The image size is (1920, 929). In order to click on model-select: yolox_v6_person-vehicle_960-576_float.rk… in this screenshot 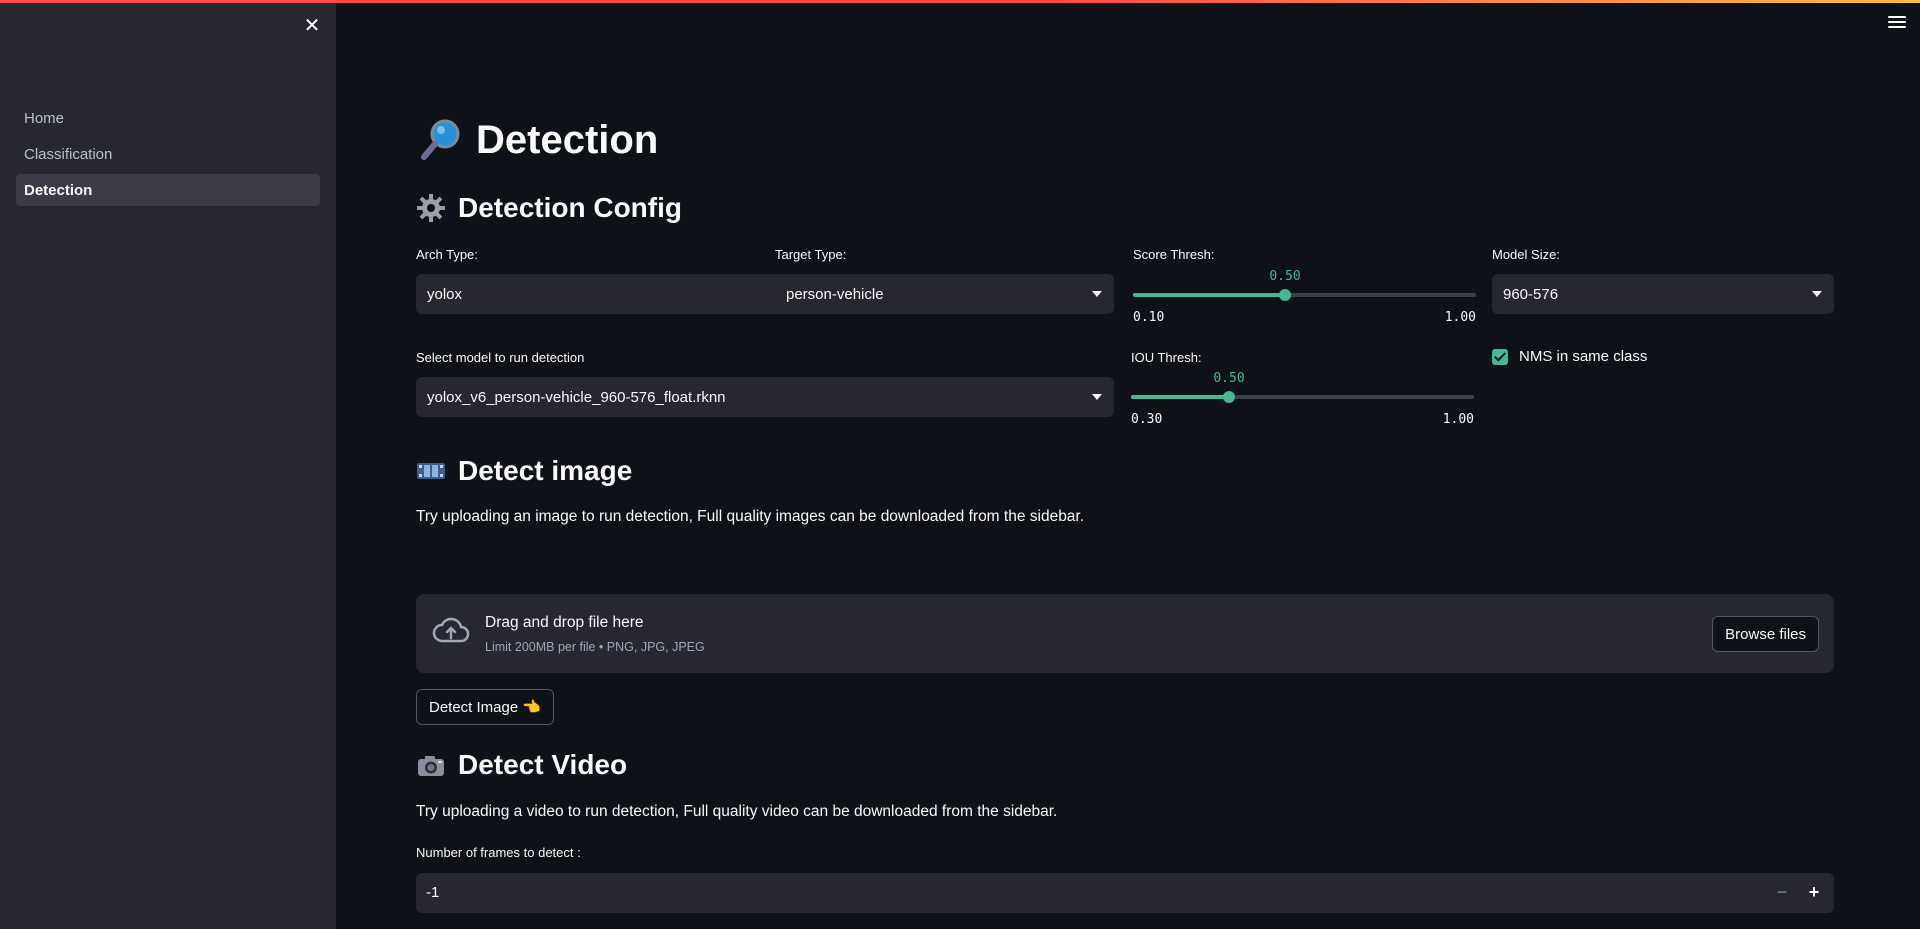, I will do `click(765, 397)`.